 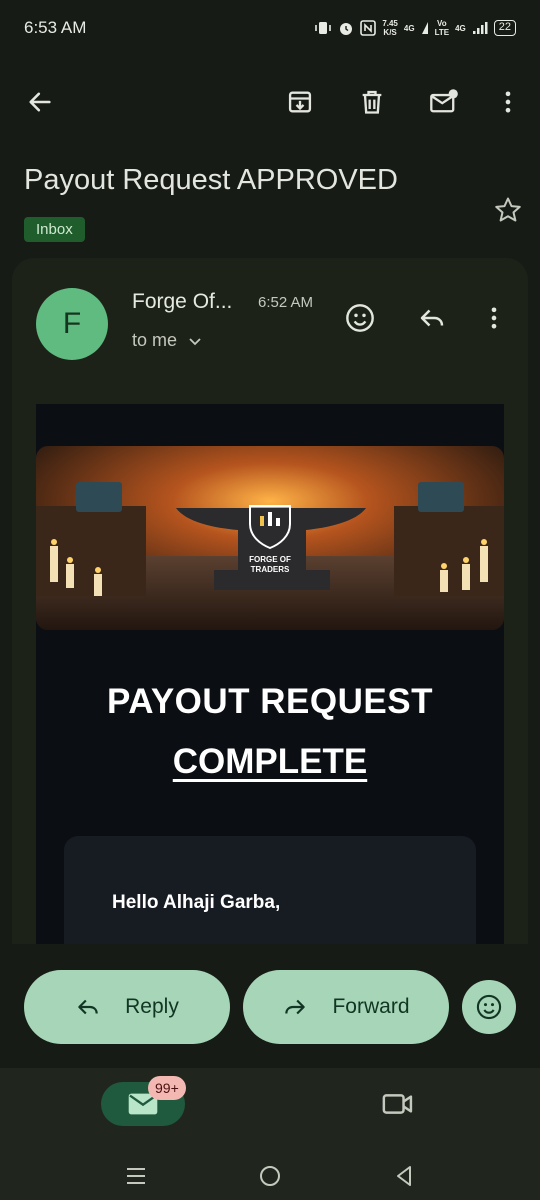 I want to click on back-button, so click(x=40, y=102).